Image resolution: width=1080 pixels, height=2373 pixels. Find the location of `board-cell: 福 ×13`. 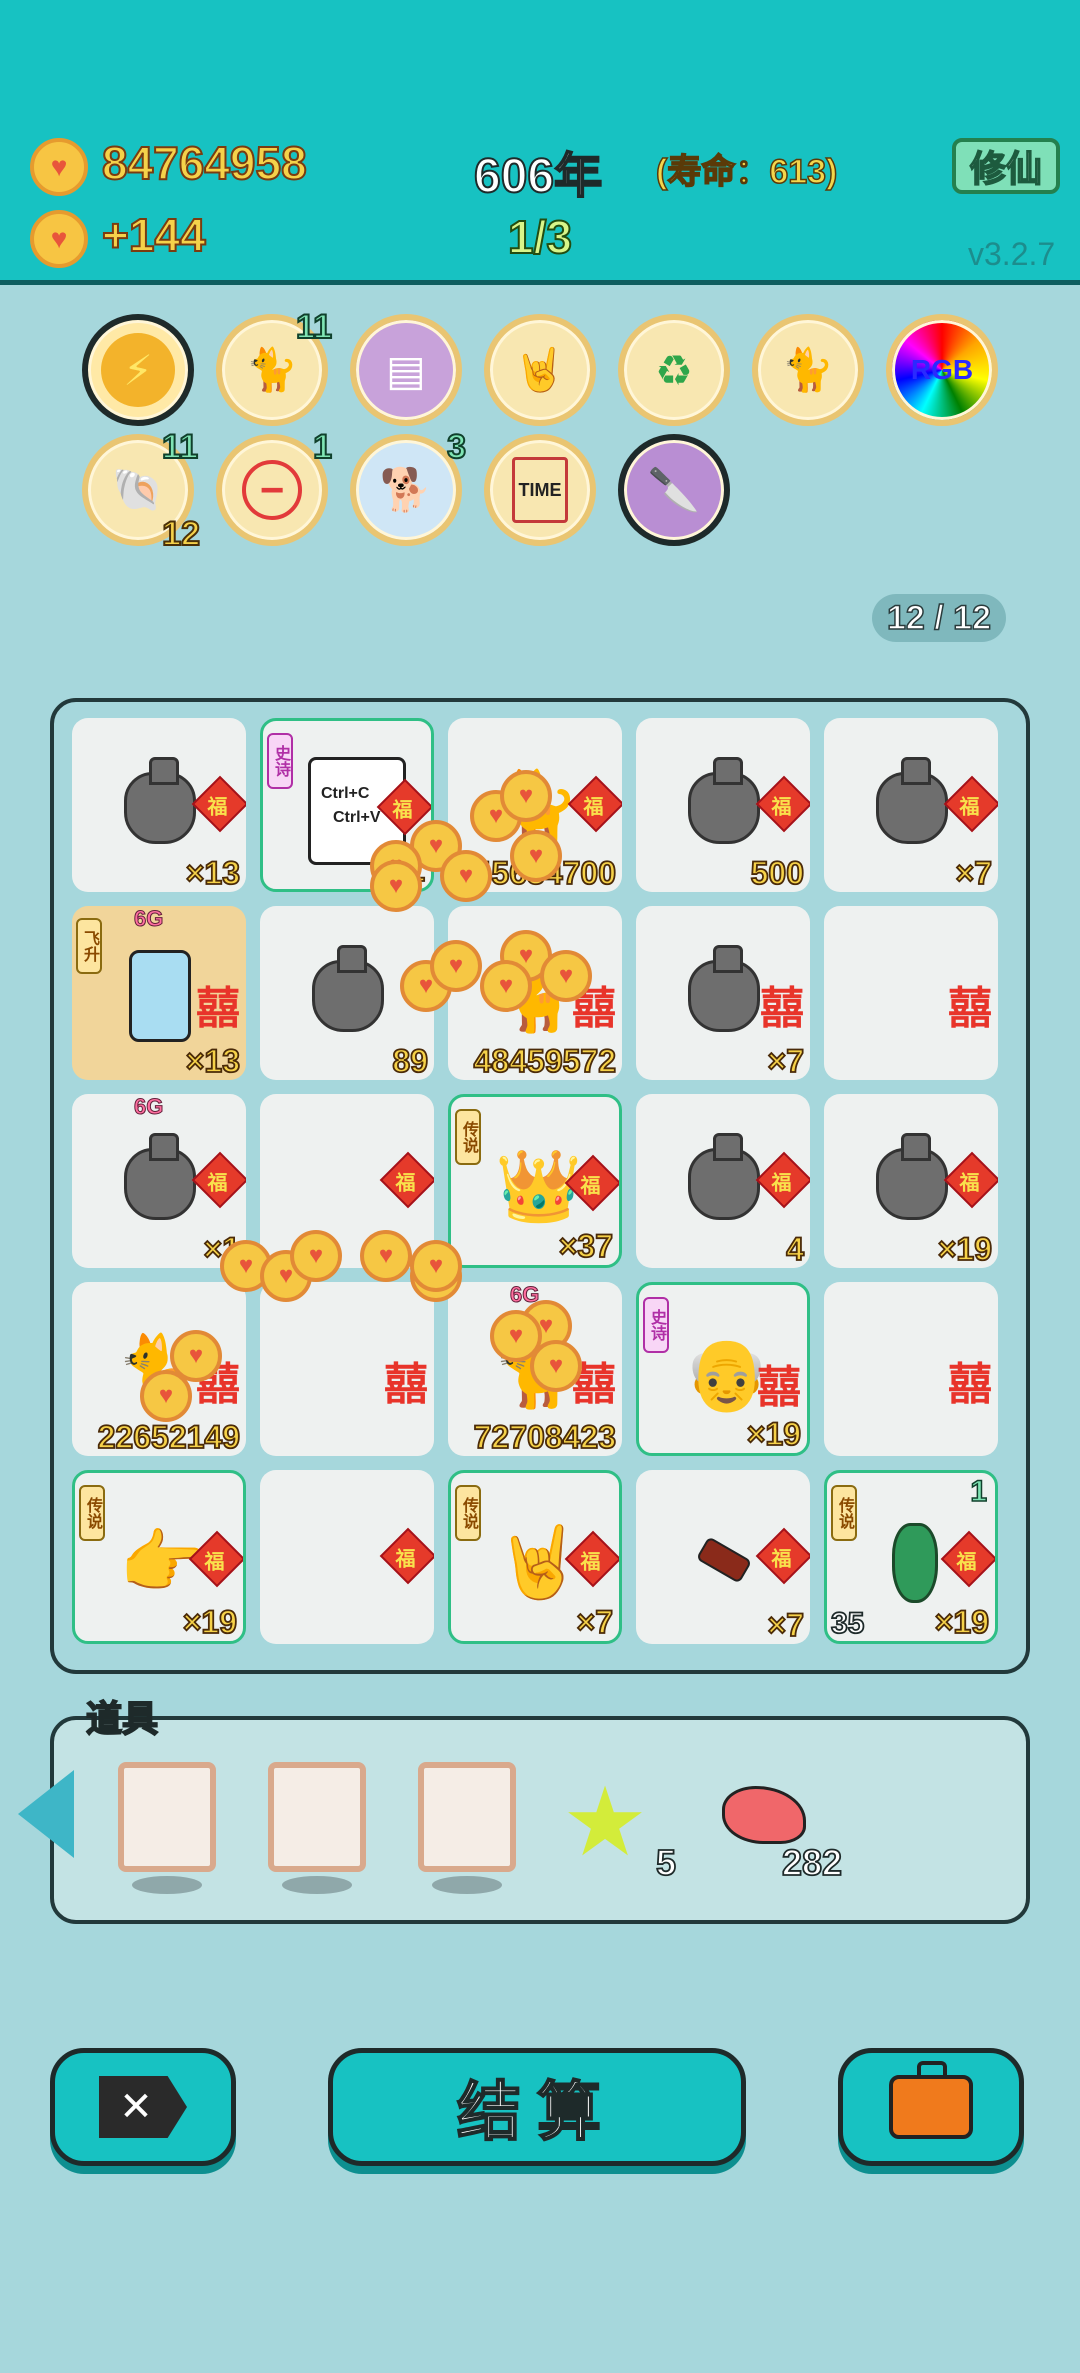

board-cell: 福 ×13 is located at coordinates (159, 805).